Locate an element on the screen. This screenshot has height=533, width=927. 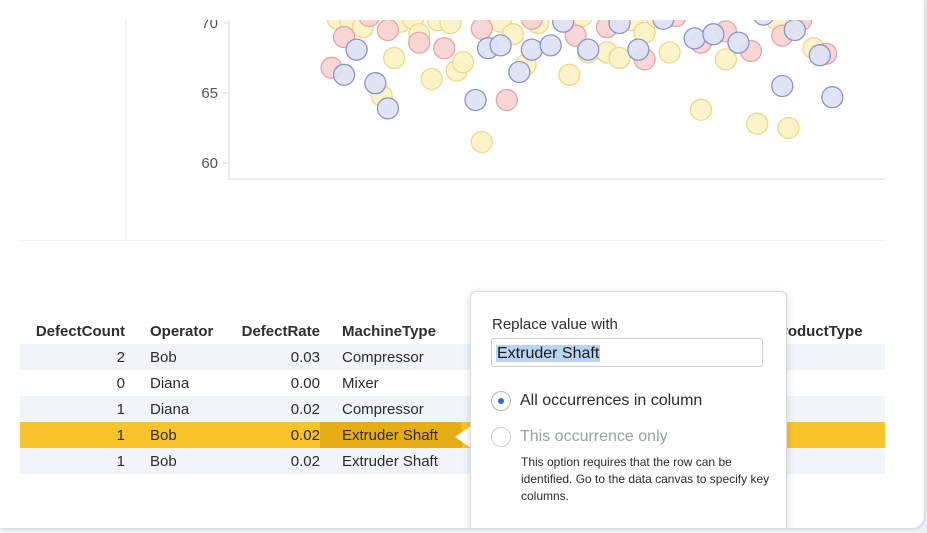
column-header-defectrate: DefectRate is located at coordinates (280, 331).